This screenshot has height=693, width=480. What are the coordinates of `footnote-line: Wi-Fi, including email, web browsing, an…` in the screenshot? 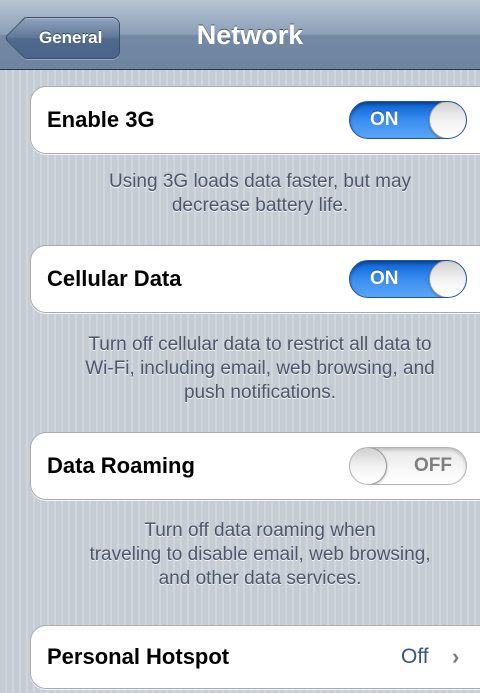 It's located at (260, 368).